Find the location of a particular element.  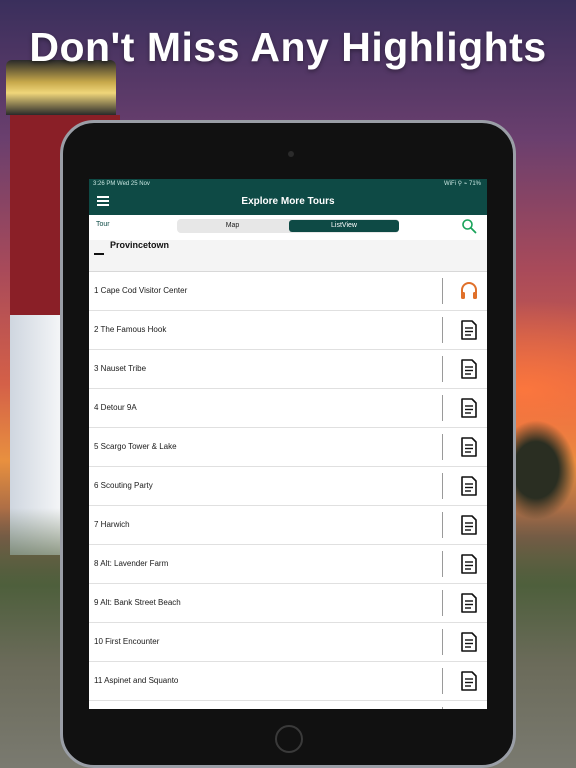

tab-map: Map is located at coordinates (232, 226).